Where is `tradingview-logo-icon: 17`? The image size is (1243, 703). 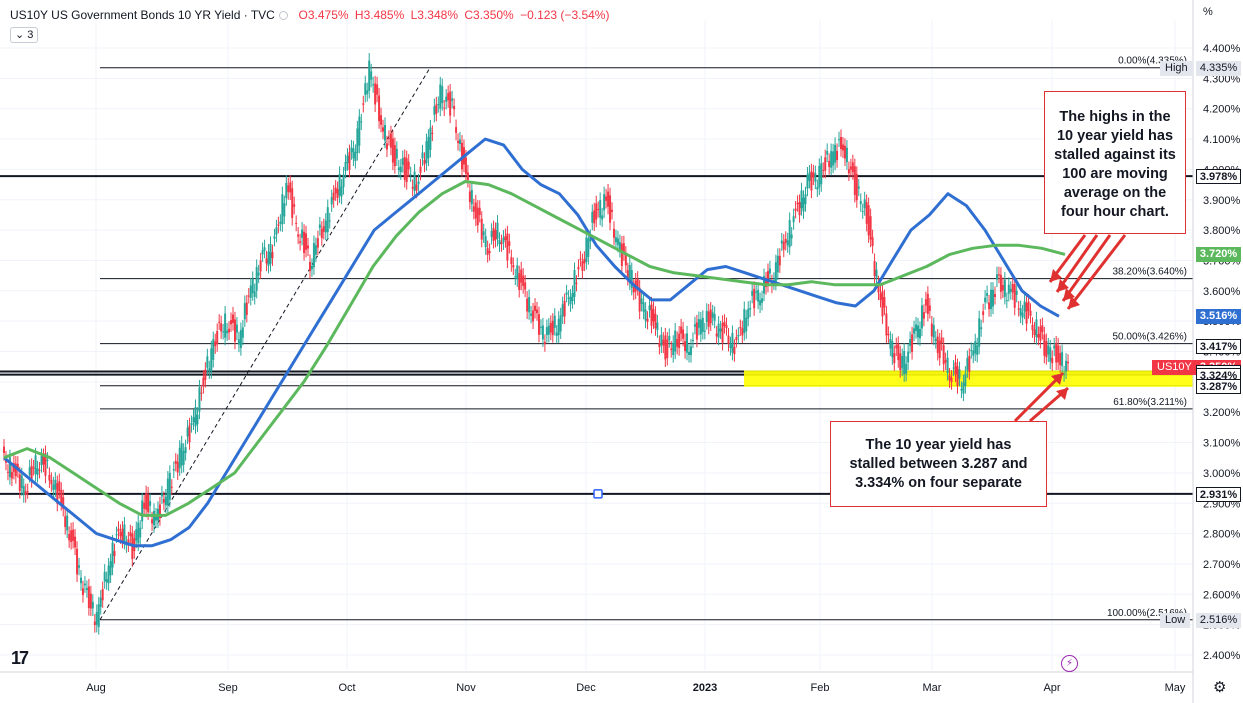 tradingview-logo-icon: 17 is located at coordinates (20, 658).